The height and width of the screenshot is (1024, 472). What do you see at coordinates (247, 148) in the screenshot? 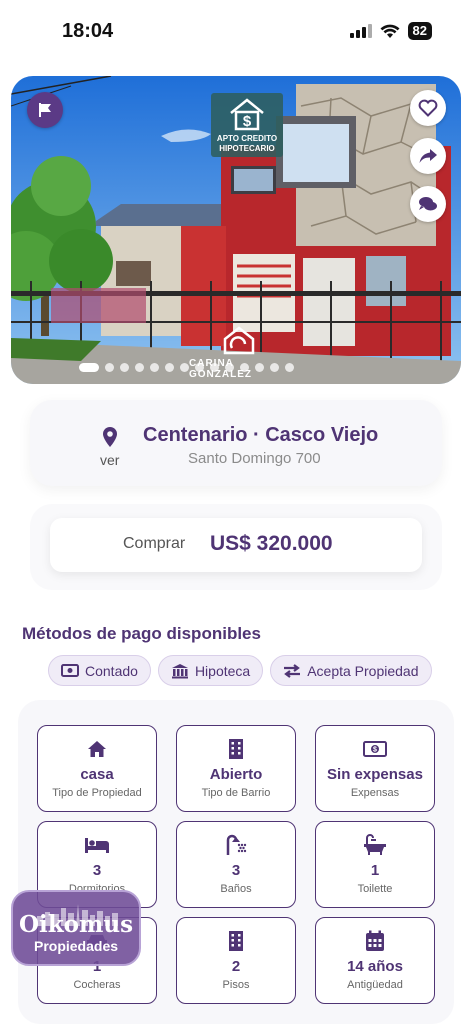
I see `badge-line-2: HIPOTECARIO` at bounding box center [247, 148].